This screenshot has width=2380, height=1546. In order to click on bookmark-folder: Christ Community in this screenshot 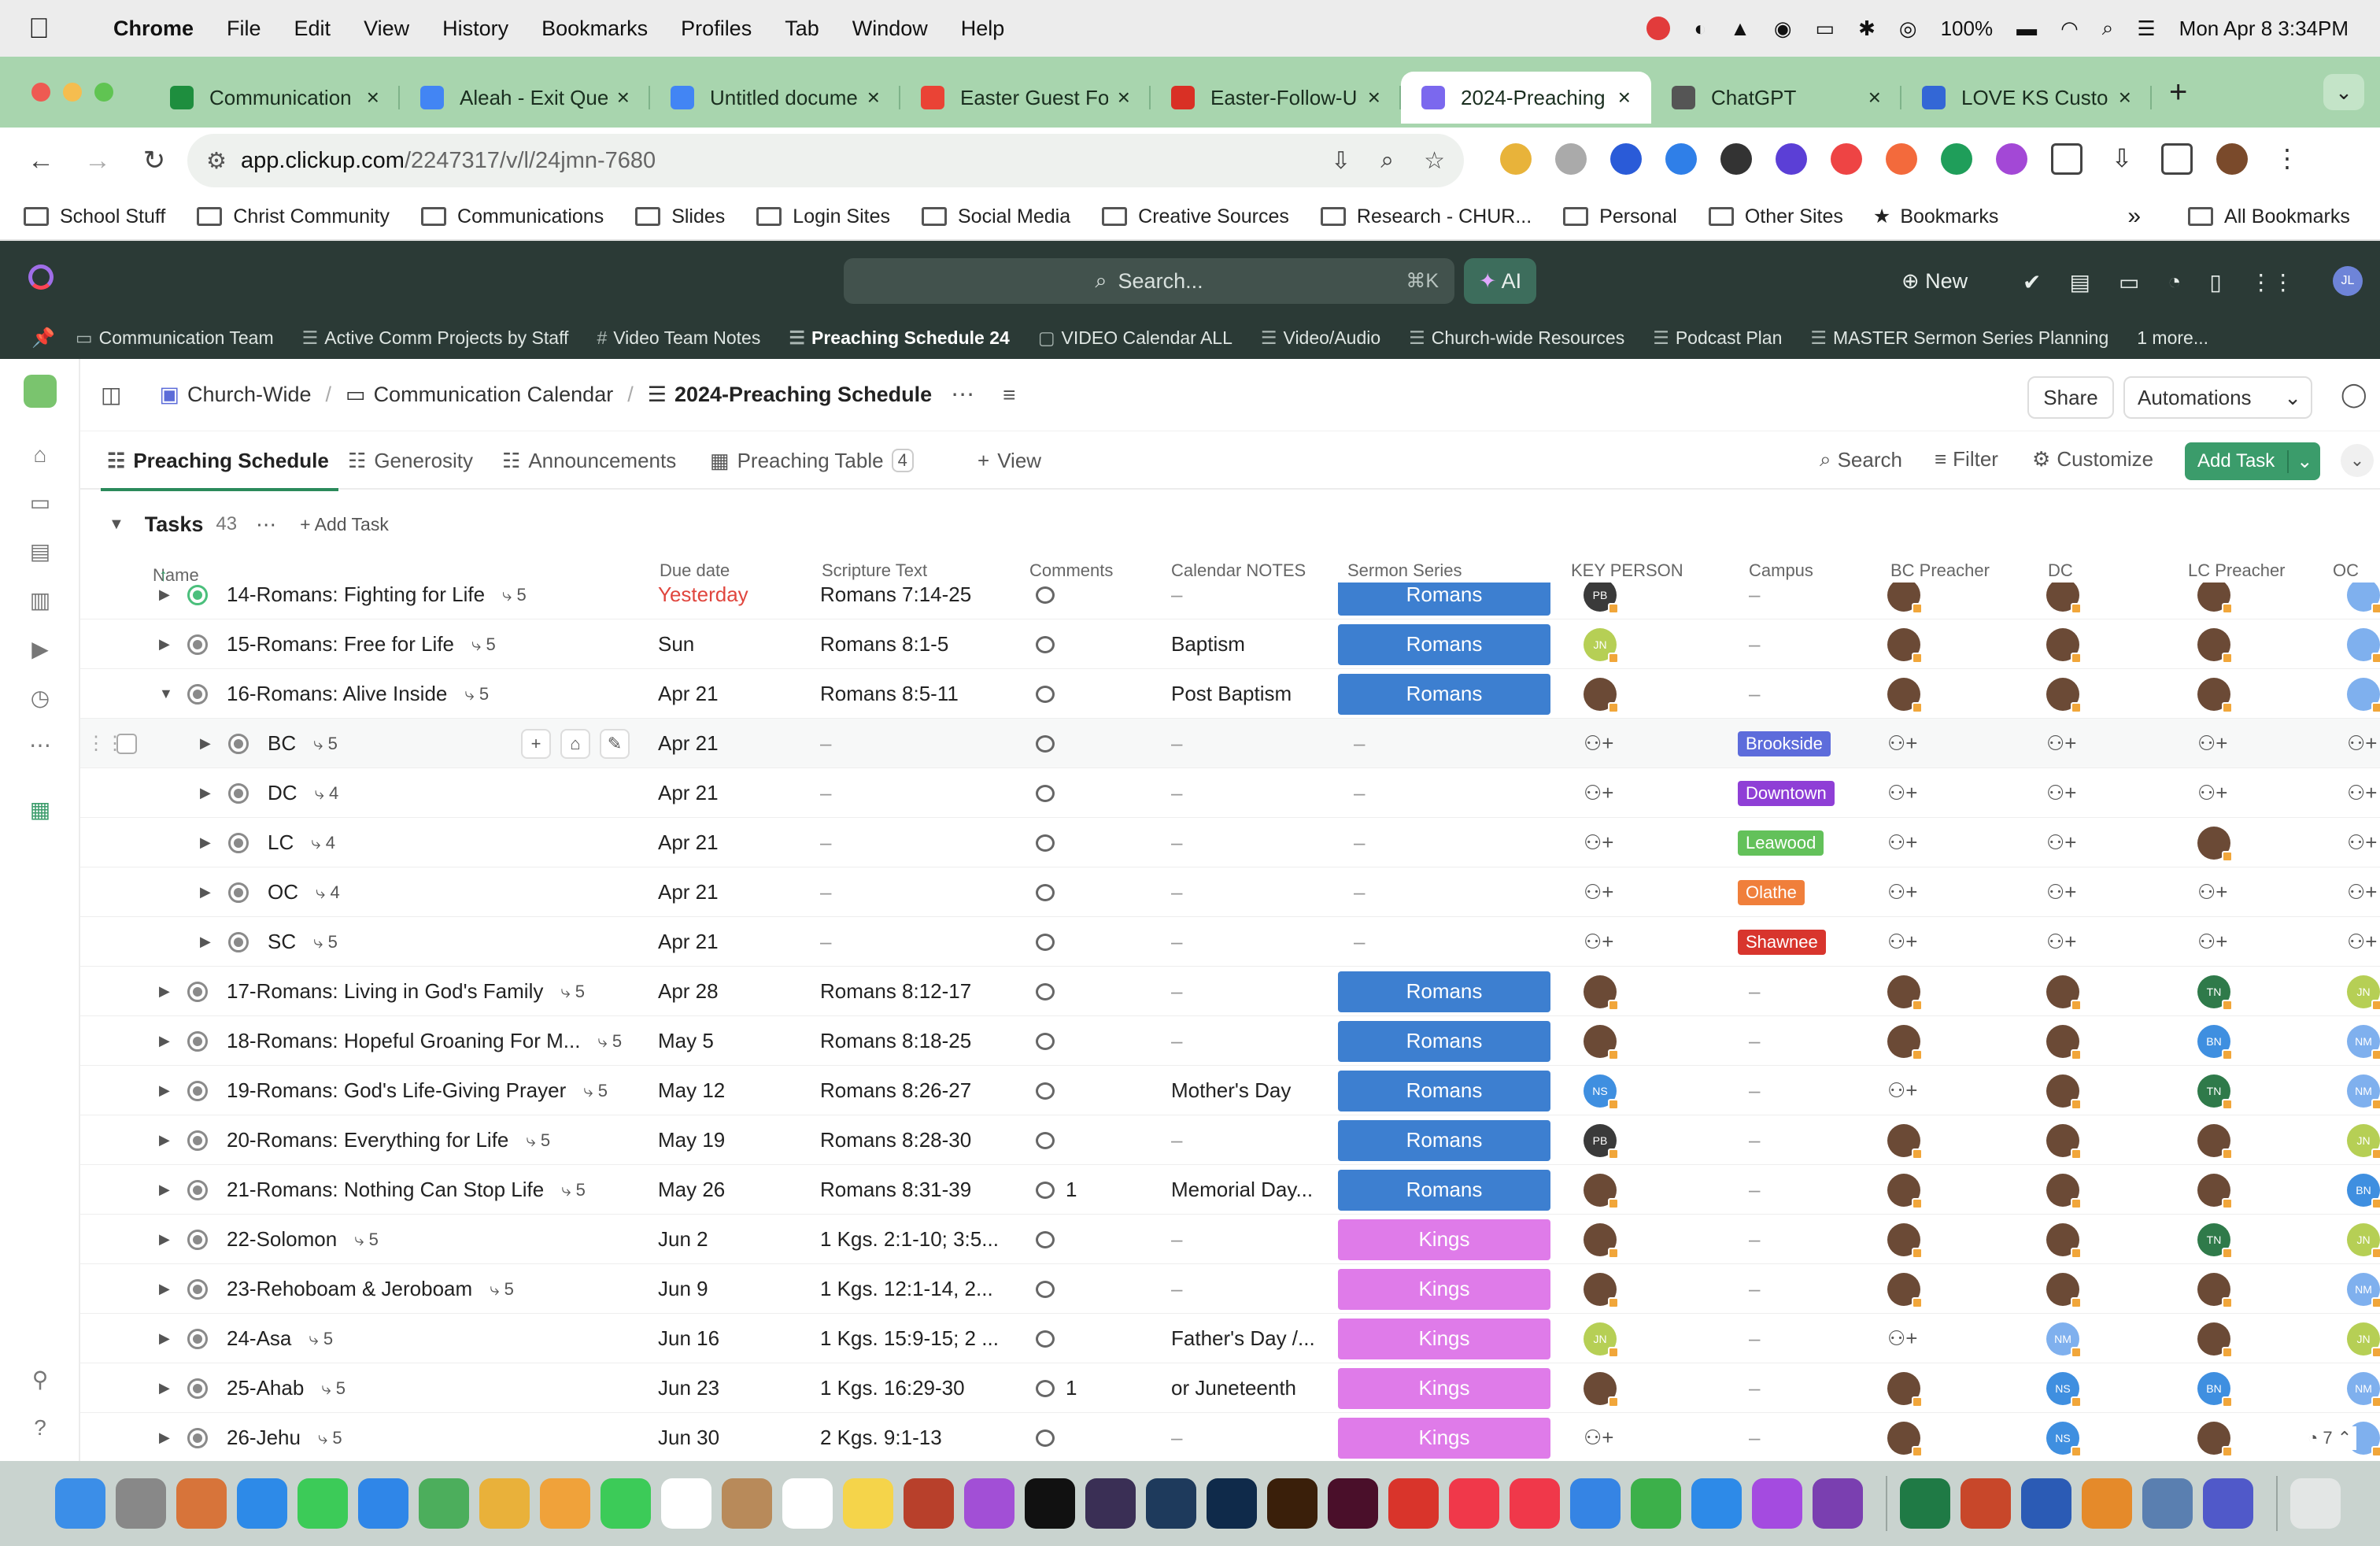, I will do `click(293, 216)`.